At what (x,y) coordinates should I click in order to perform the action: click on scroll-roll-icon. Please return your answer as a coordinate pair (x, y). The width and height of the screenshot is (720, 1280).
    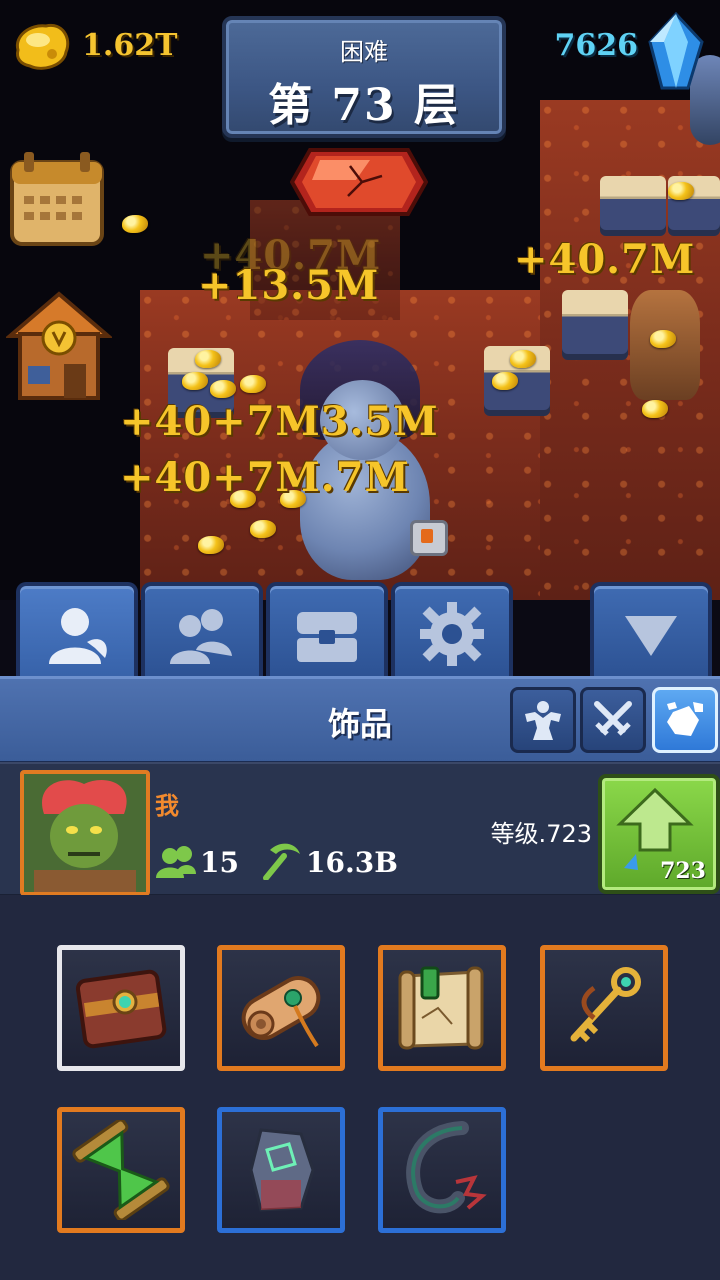
    Looking at the image, I should click on (281, 1012).